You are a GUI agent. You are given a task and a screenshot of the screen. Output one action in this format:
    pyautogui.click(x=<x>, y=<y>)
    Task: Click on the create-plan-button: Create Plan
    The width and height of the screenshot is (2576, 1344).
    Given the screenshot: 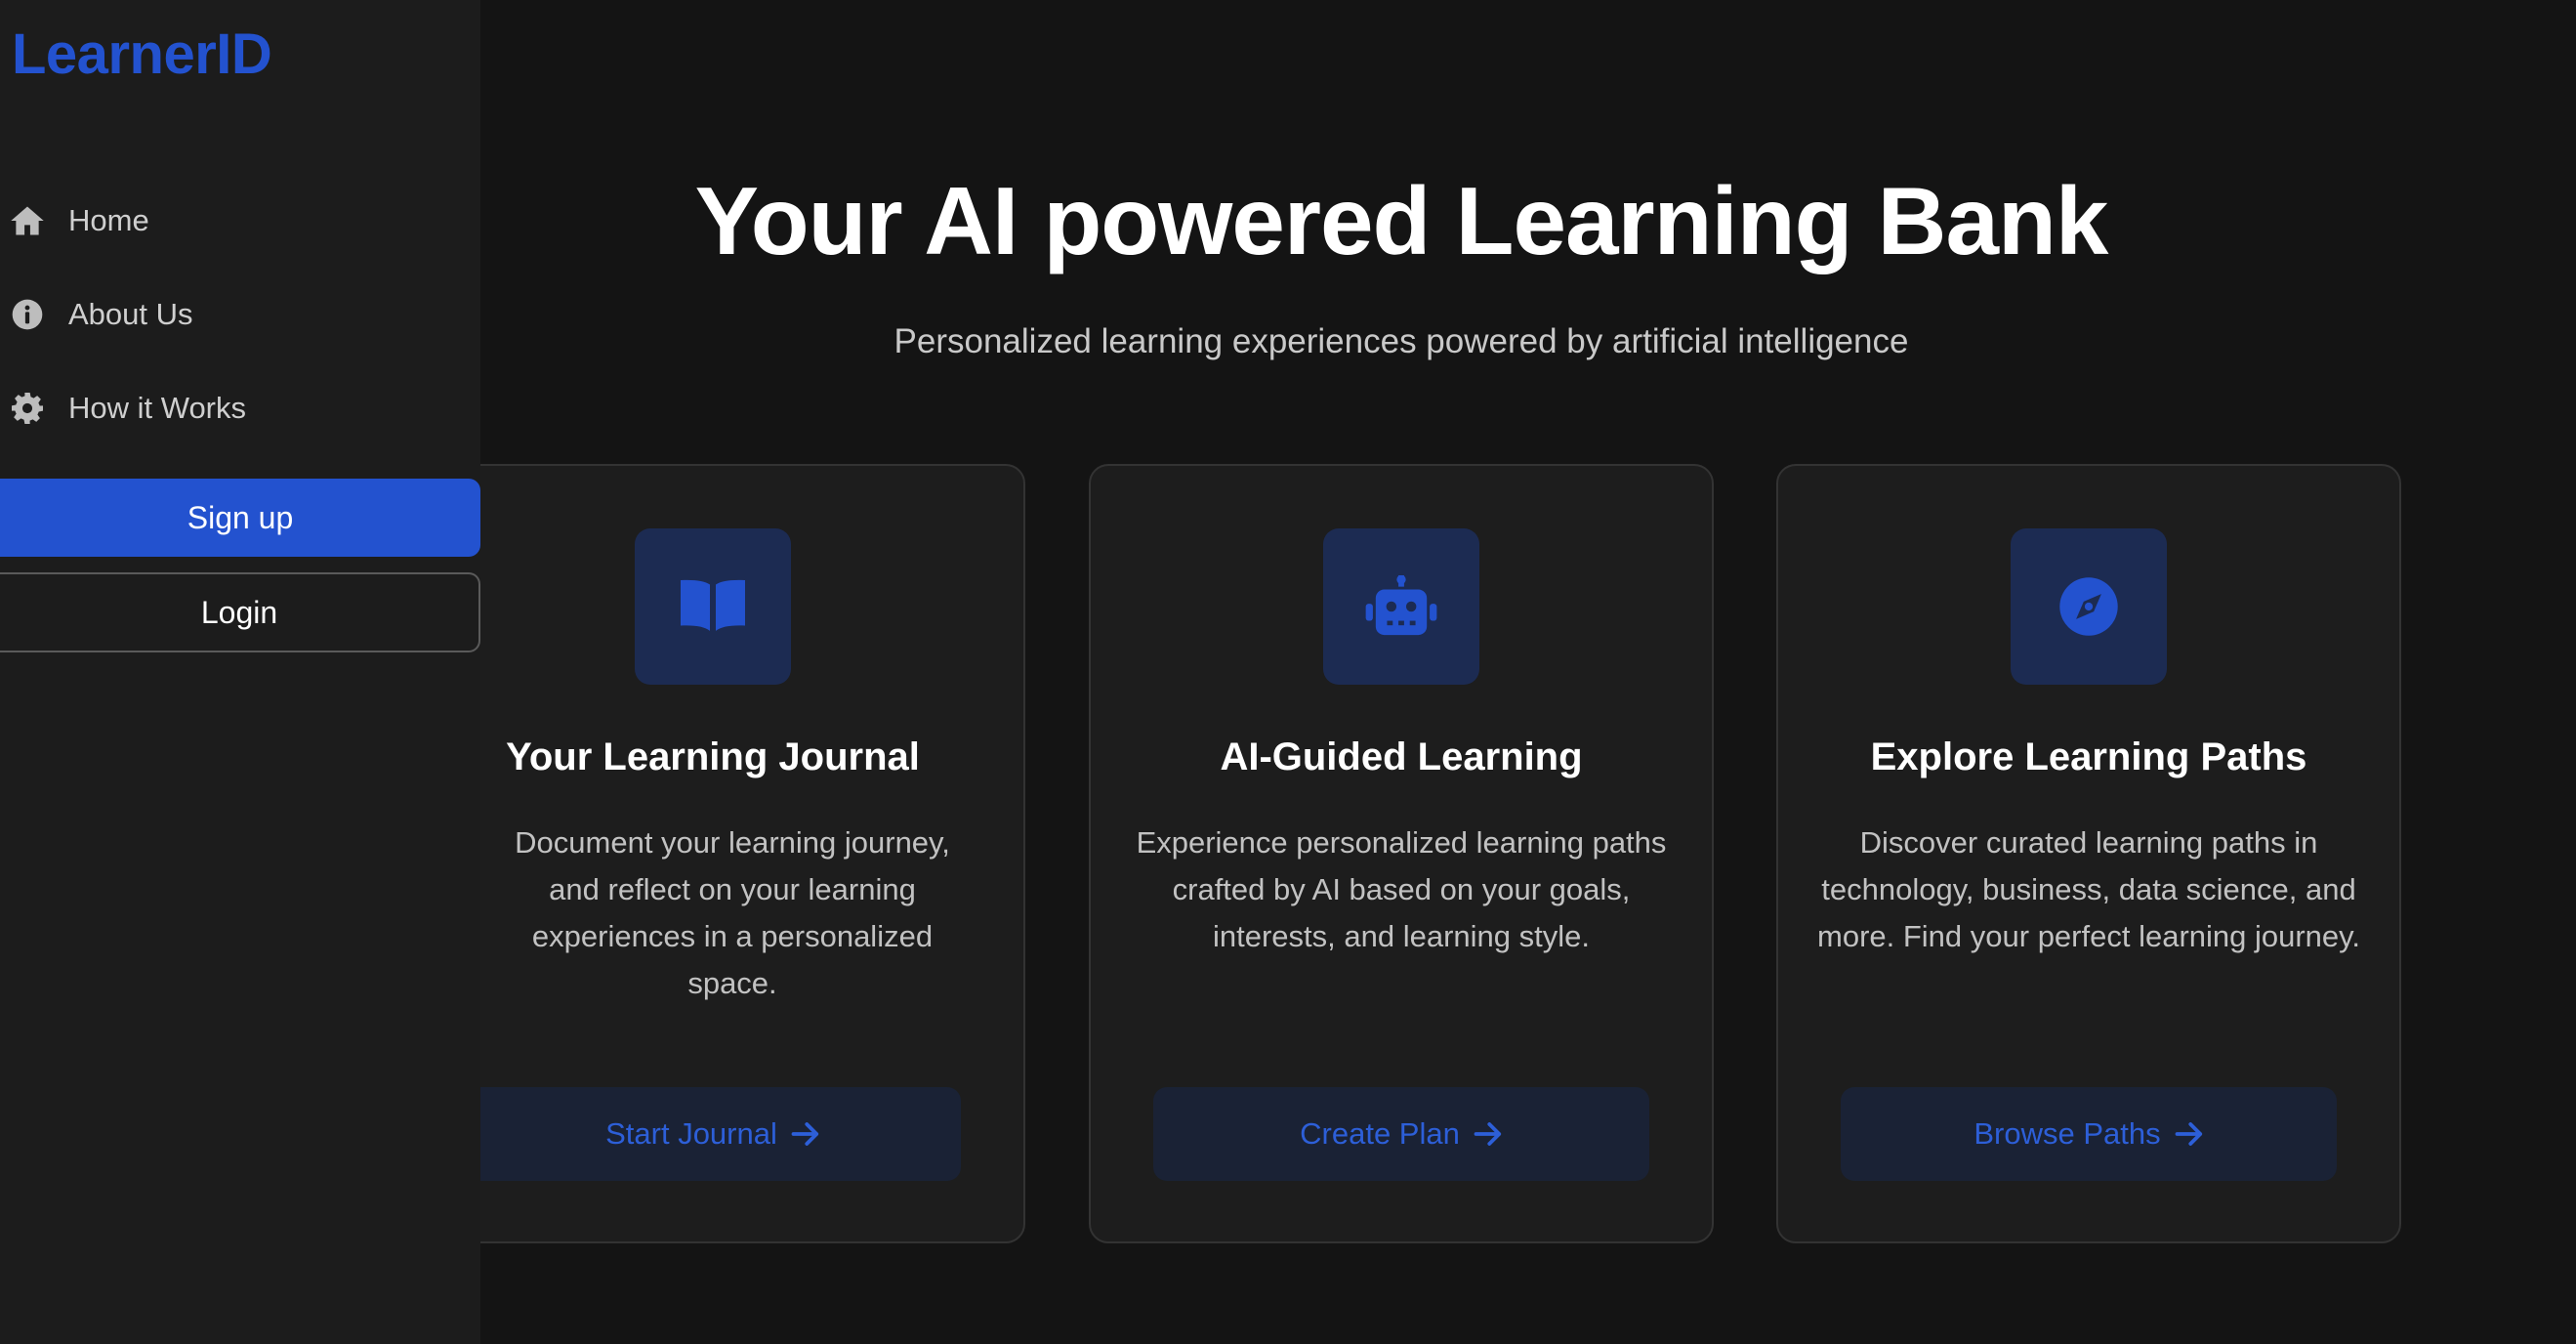 What is the action you would take?
    pyautogui.click(x=1401, y=1134)
    